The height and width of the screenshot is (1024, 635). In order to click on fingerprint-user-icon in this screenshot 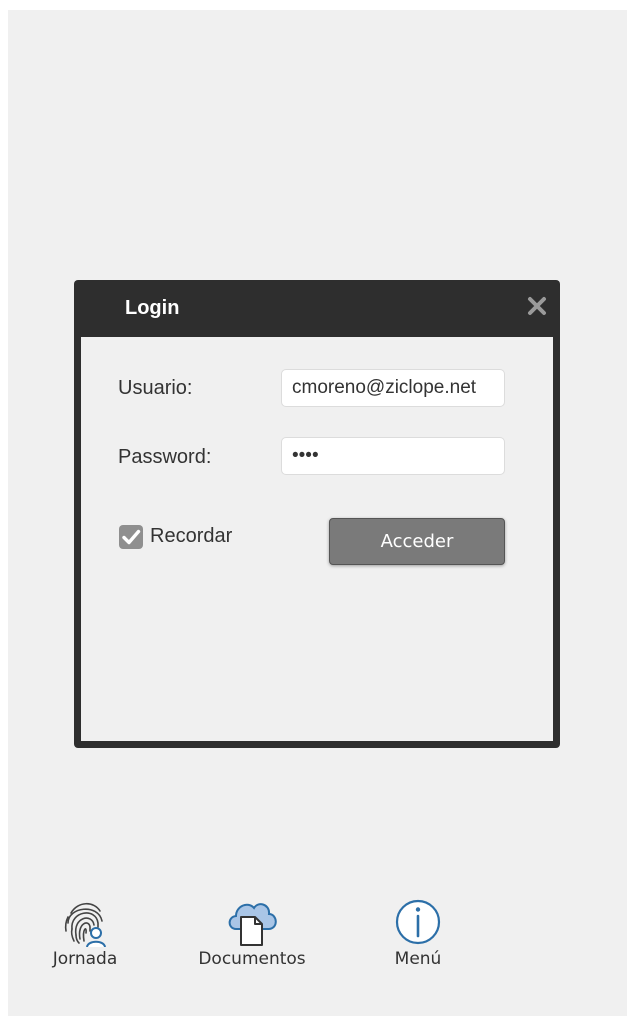, I will do `click(85, 924)`.